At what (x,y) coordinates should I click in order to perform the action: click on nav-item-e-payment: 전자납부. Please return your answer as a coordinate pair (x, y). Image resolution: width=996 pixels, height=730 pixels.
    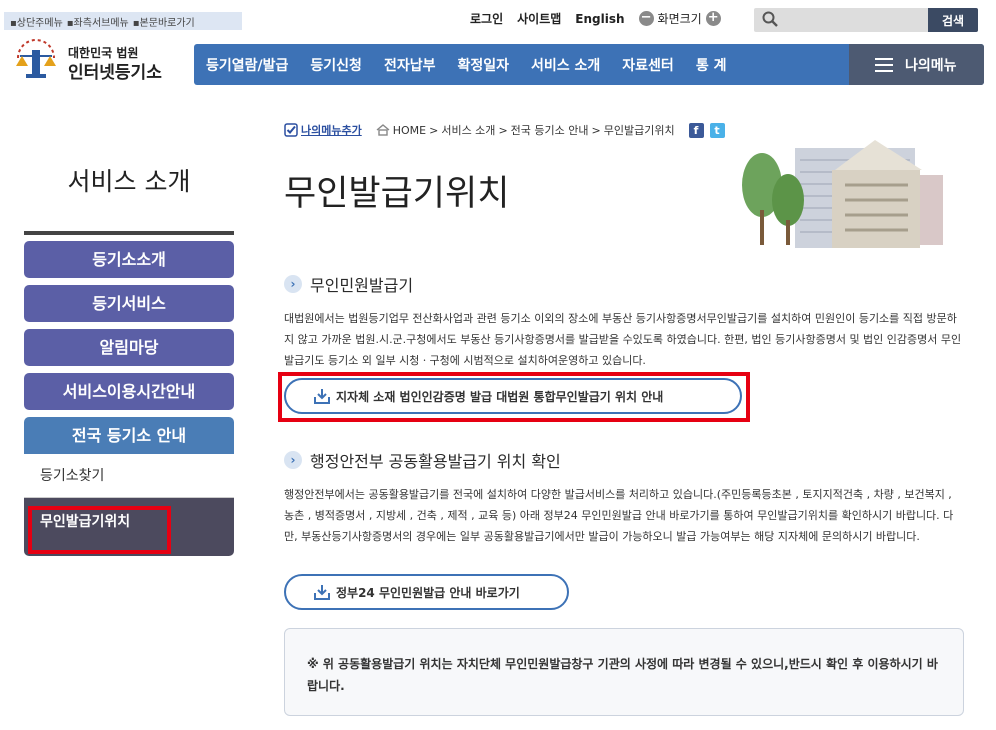
    Looking at the image, I should click on (410, 65).